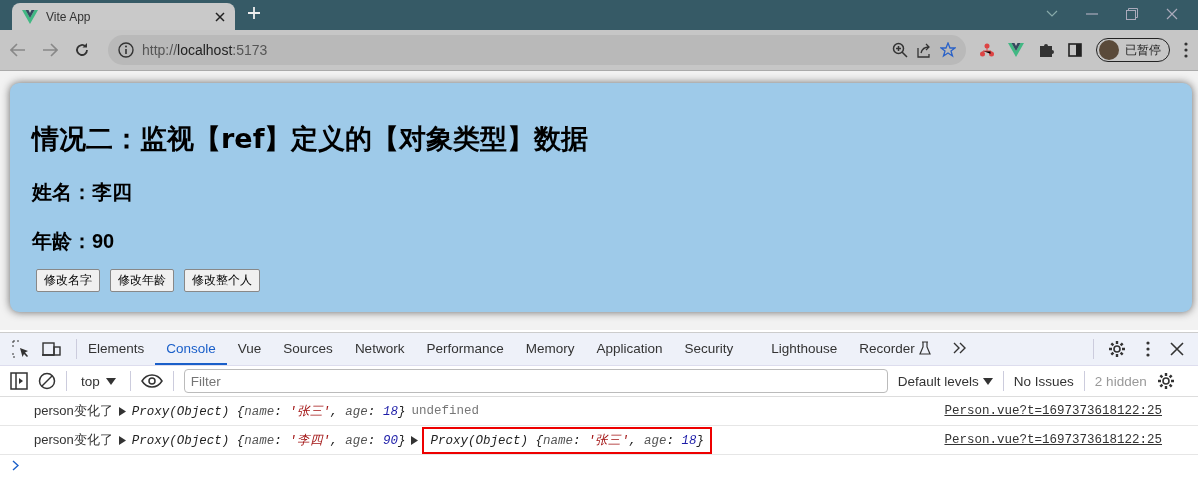 The width and height of the screenshot is (1198, 487). Describe the element at coordinates (98, 381) in the screenshot. I see `context-dropdown: top` at that location.